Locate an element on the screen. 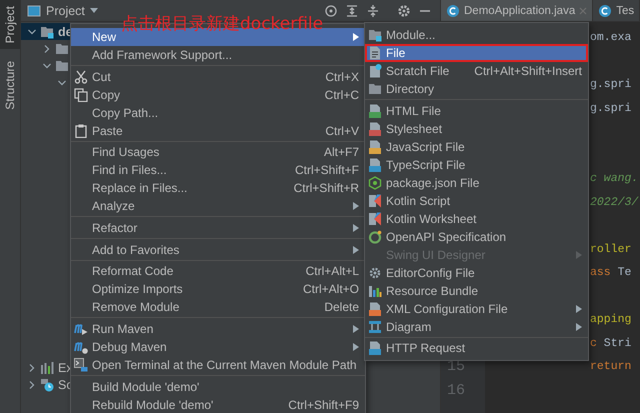  menu-item: Build Module 'demo' is located at coordinates (218, 387).